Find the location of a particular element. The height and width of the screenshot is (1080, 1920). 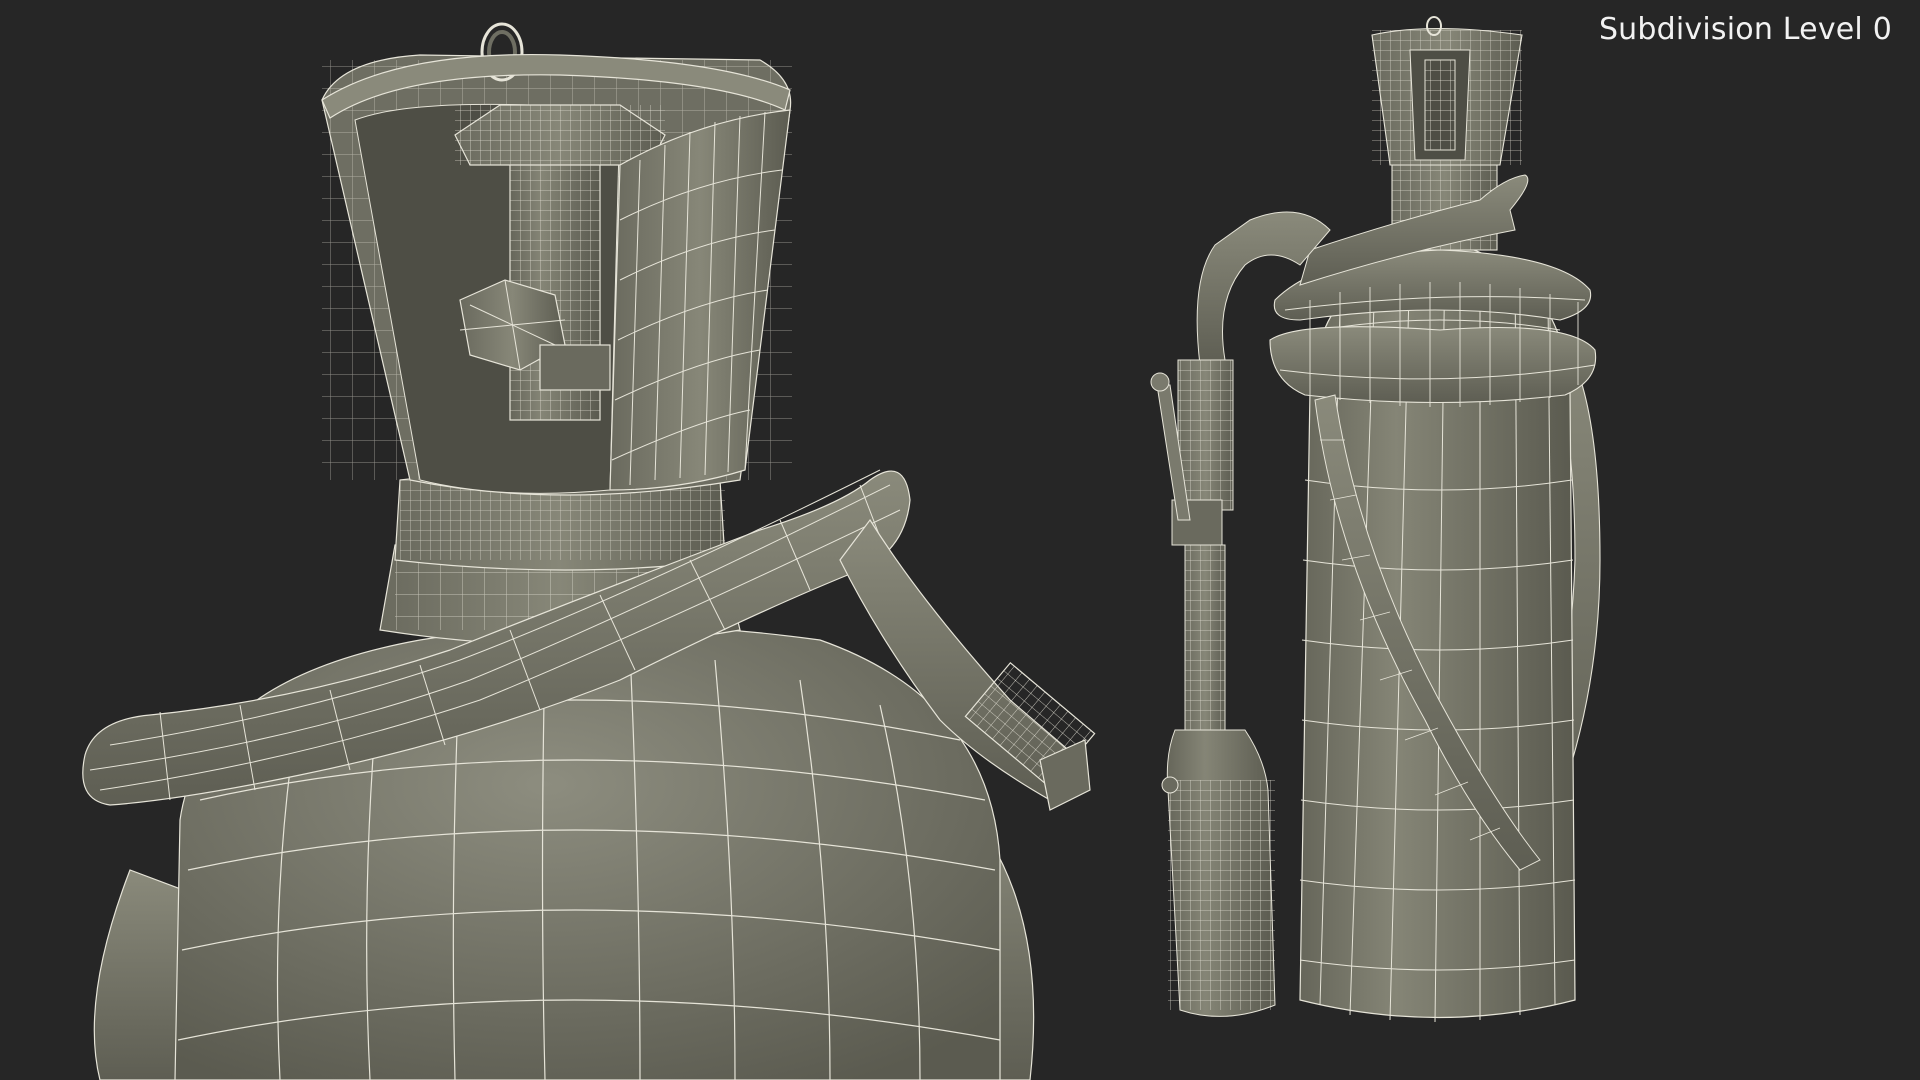

subdivision-level-label: Subdivision Level 0 is located at coordinates (1745, 29).